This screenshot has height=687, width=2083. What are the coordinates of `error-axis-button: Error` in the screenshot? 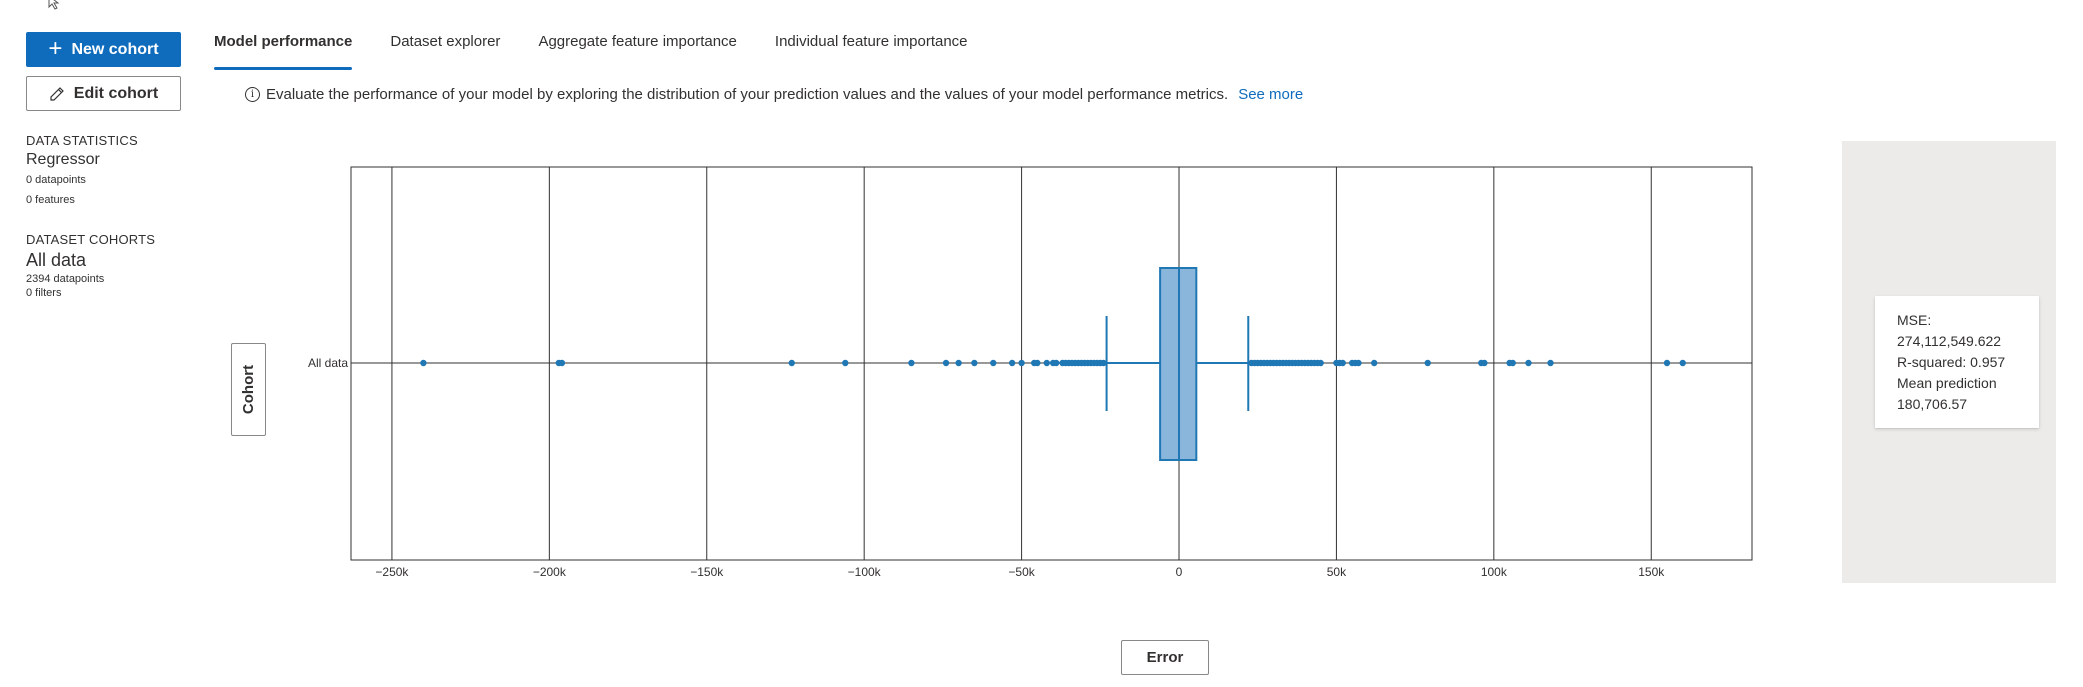 It's located at (1165, 657).